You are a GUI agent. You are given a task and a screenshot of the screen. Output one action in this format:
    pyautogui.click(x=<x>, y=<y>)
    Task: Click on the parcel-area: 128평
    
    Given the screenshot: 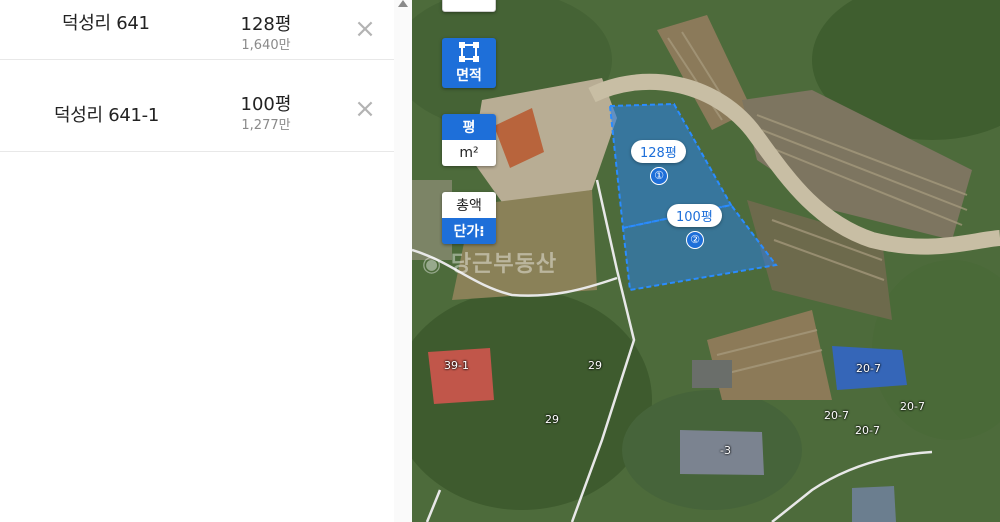 What is the action you would take?
    pyautogui.click(x=266, y=24)
    